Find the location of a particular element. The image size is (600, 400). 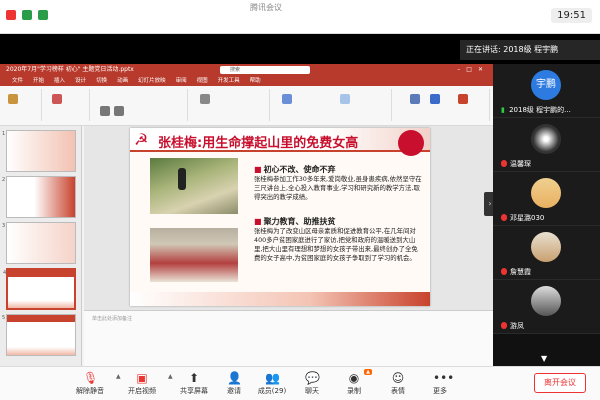

tab-review: 审阅 is located at coordinates (181, 81).